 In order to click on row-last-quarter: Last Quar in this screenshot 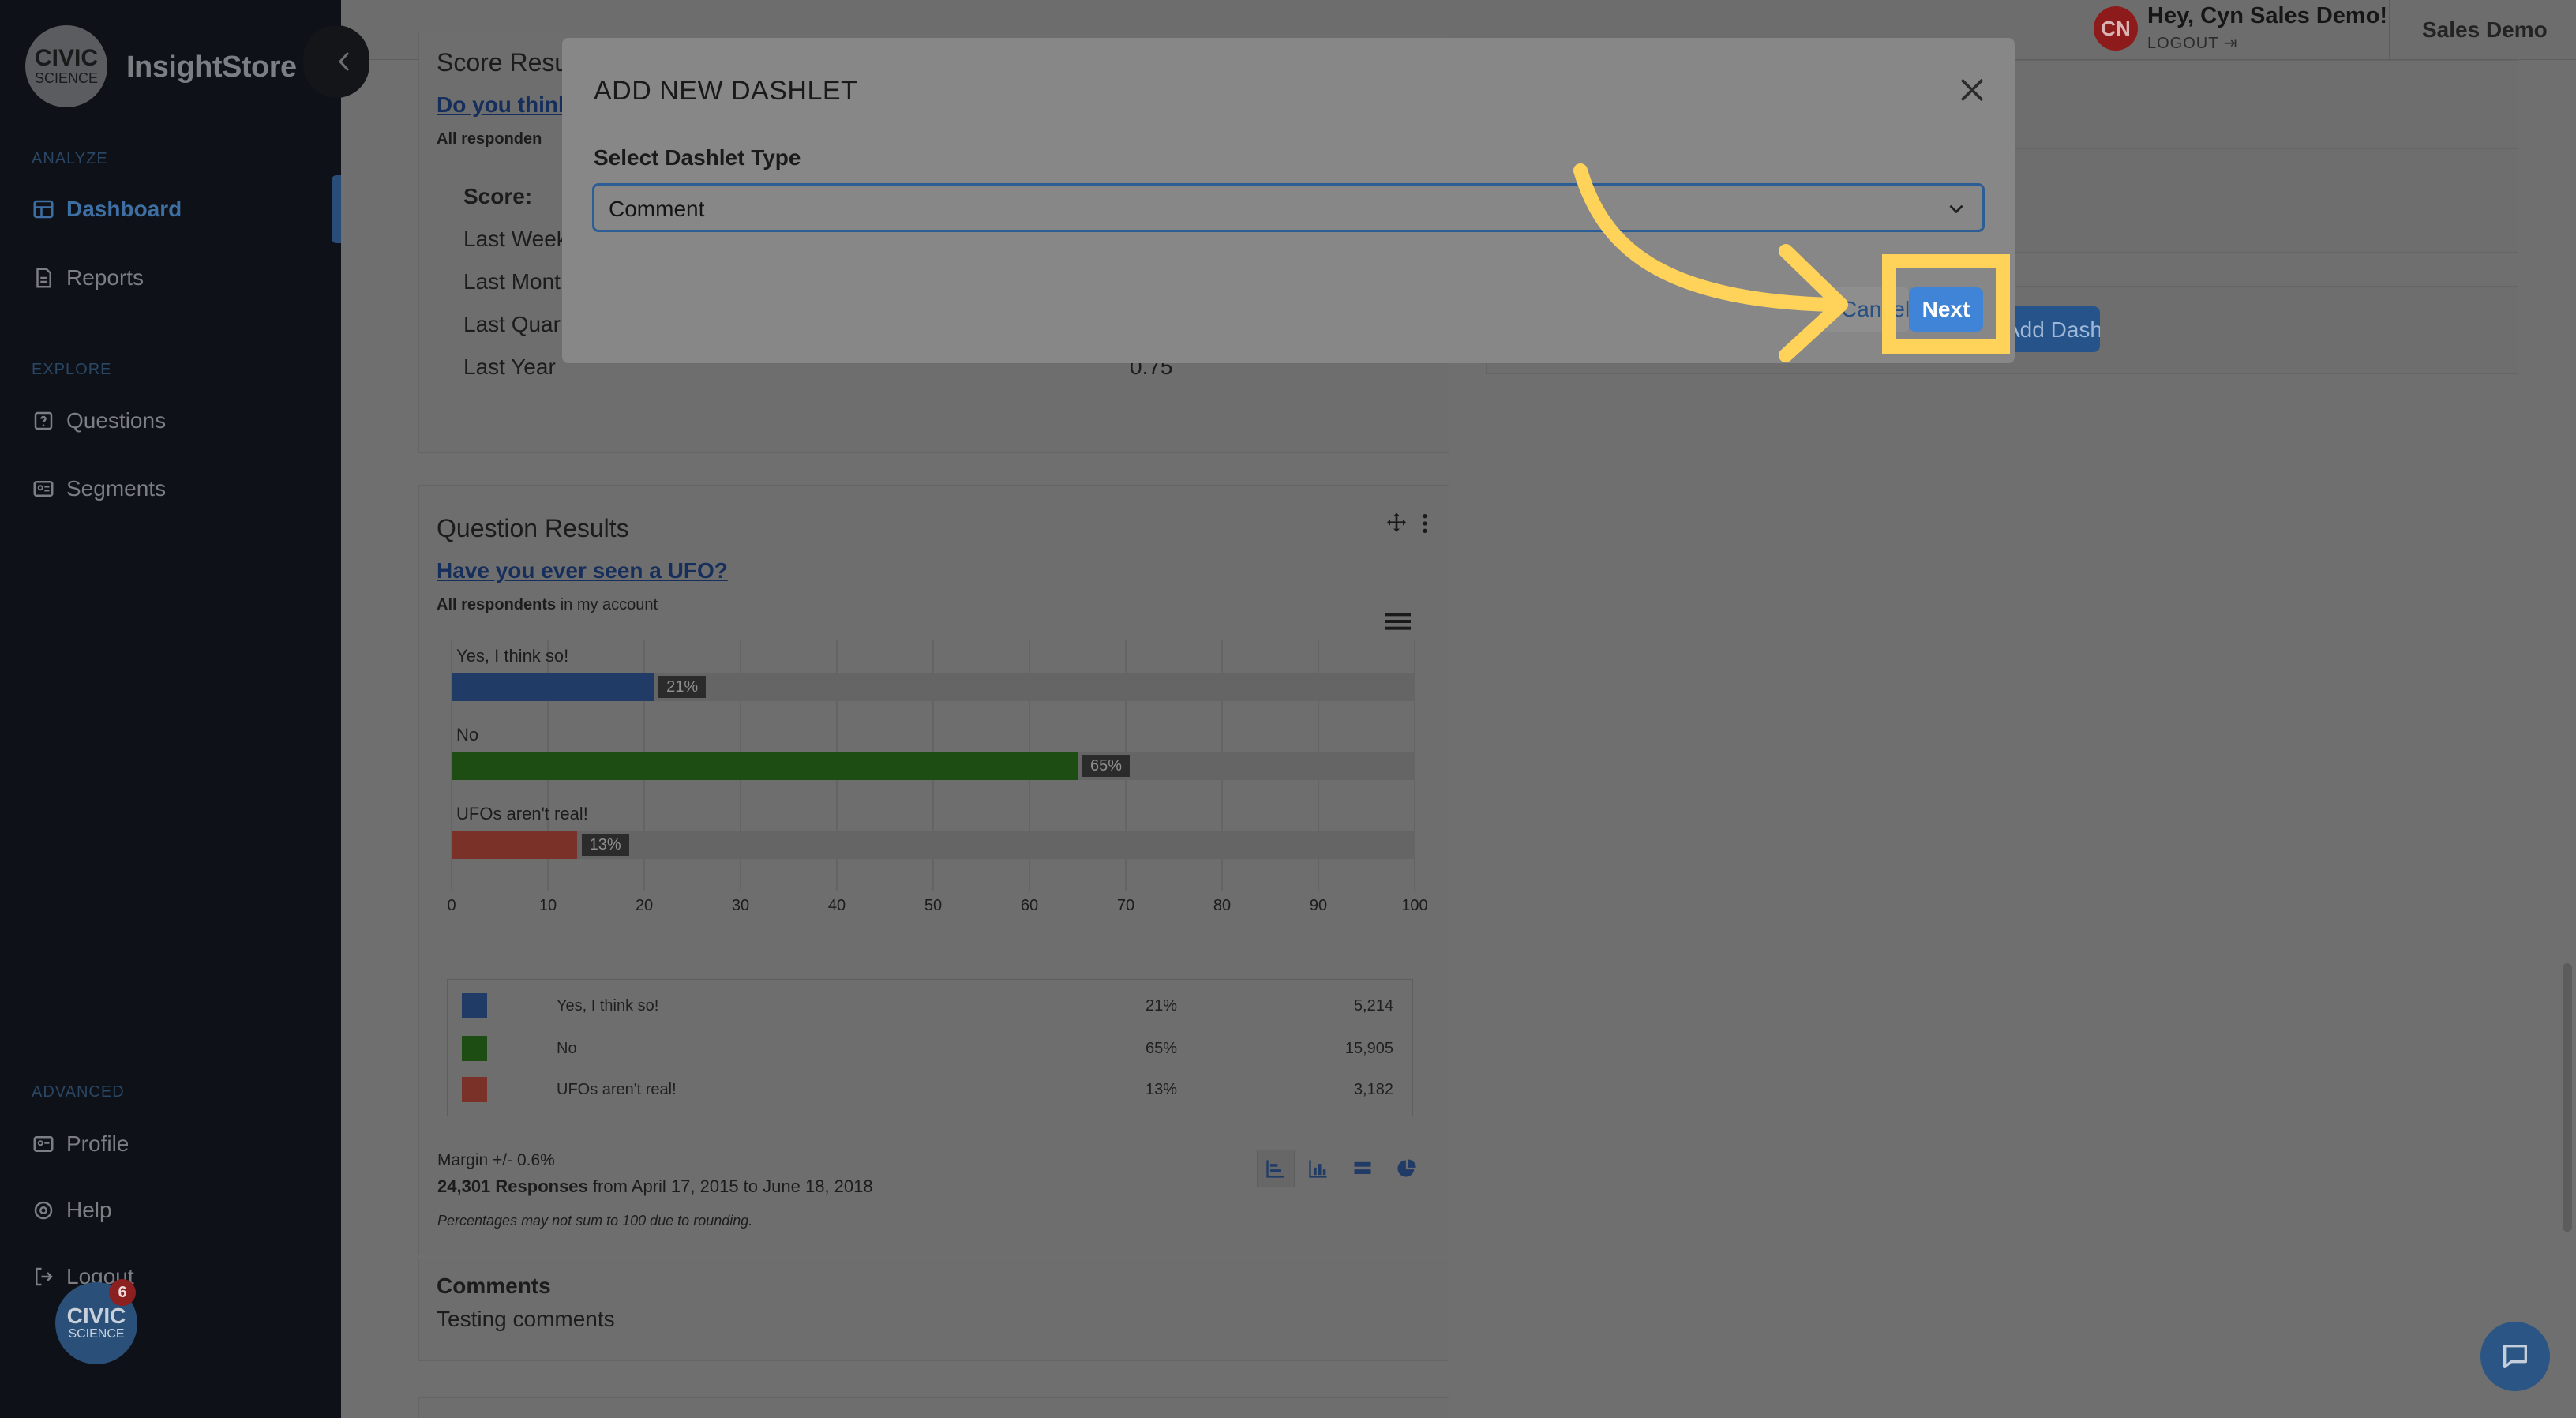, I will do `click(512, 324)`.